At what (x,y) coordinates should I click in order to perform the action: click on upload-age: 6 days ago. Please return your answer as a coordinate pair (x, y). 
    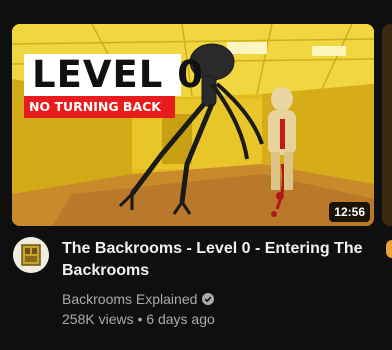
    Looking at the image, I should click on (180, 319).